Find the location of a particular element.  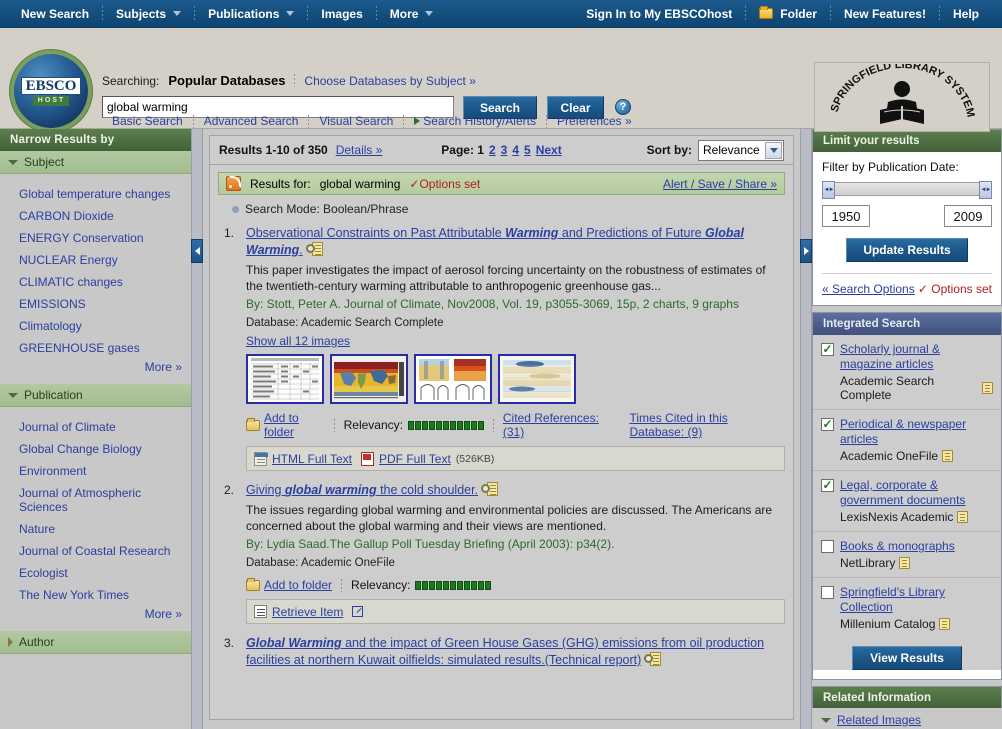

checkbox-springfield-collection is located at coordinates (827, 592).